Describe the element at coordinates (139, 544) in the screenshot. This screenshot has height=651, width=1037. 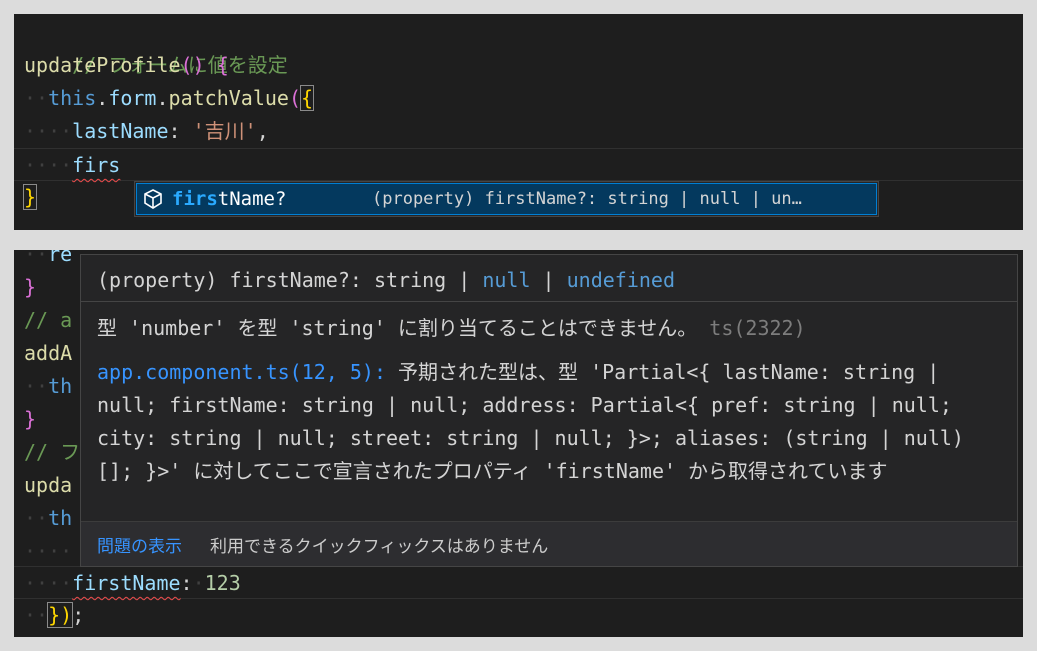
I see `view-problem-link: 問題の表示` at that location.